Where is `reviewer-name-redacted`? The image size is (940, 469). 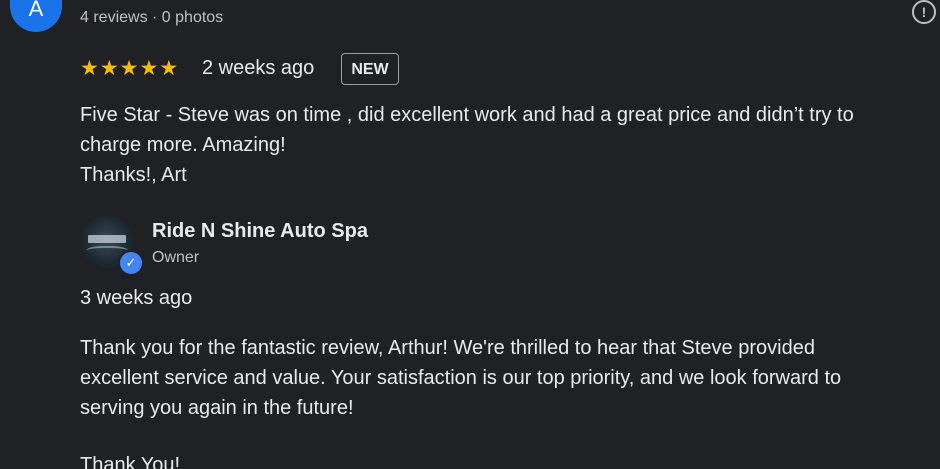 reviewer-name-redacted is located at coordinates (165, 1).